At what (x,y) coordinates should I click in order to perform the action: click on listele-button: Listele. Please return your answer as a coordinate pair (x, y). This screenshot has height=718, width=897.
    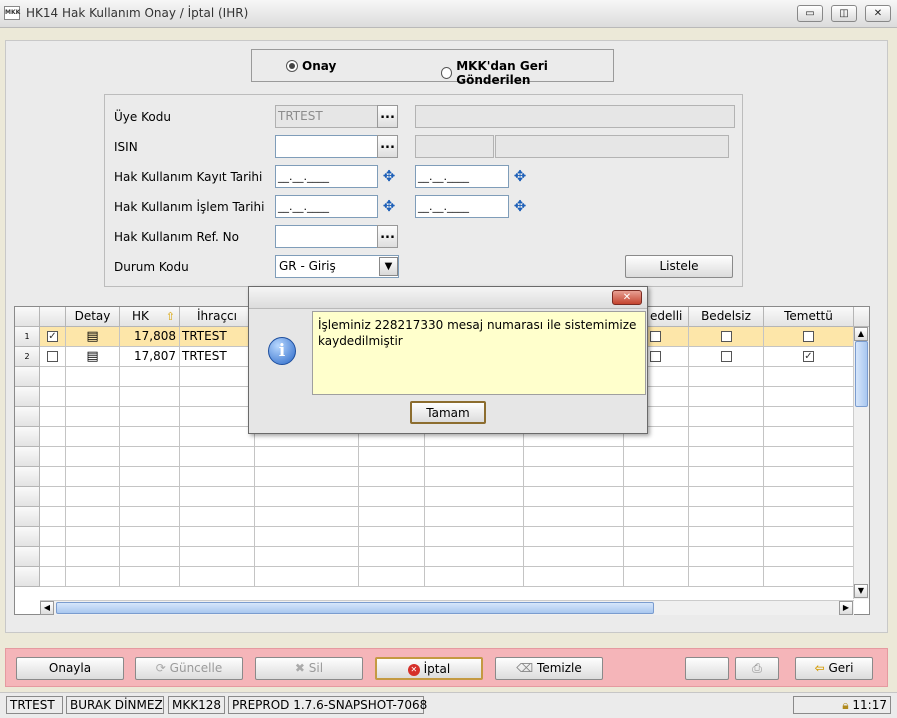
    Looking at the image, I should click on (679, 266).